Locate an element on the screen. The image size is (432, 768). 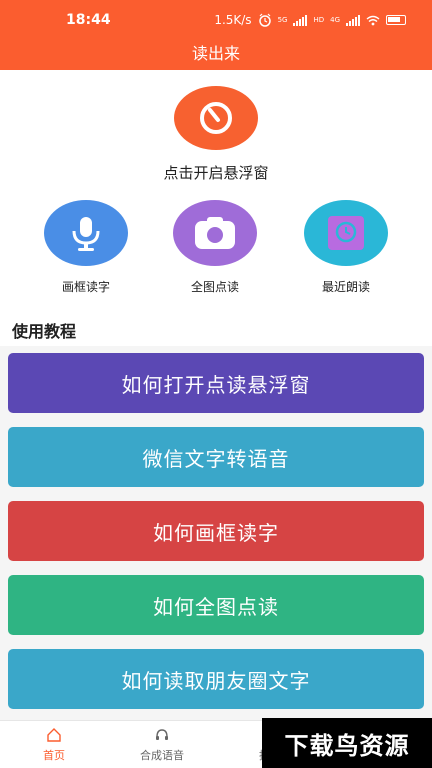
camera-icon is located at coordinates (215, 233).